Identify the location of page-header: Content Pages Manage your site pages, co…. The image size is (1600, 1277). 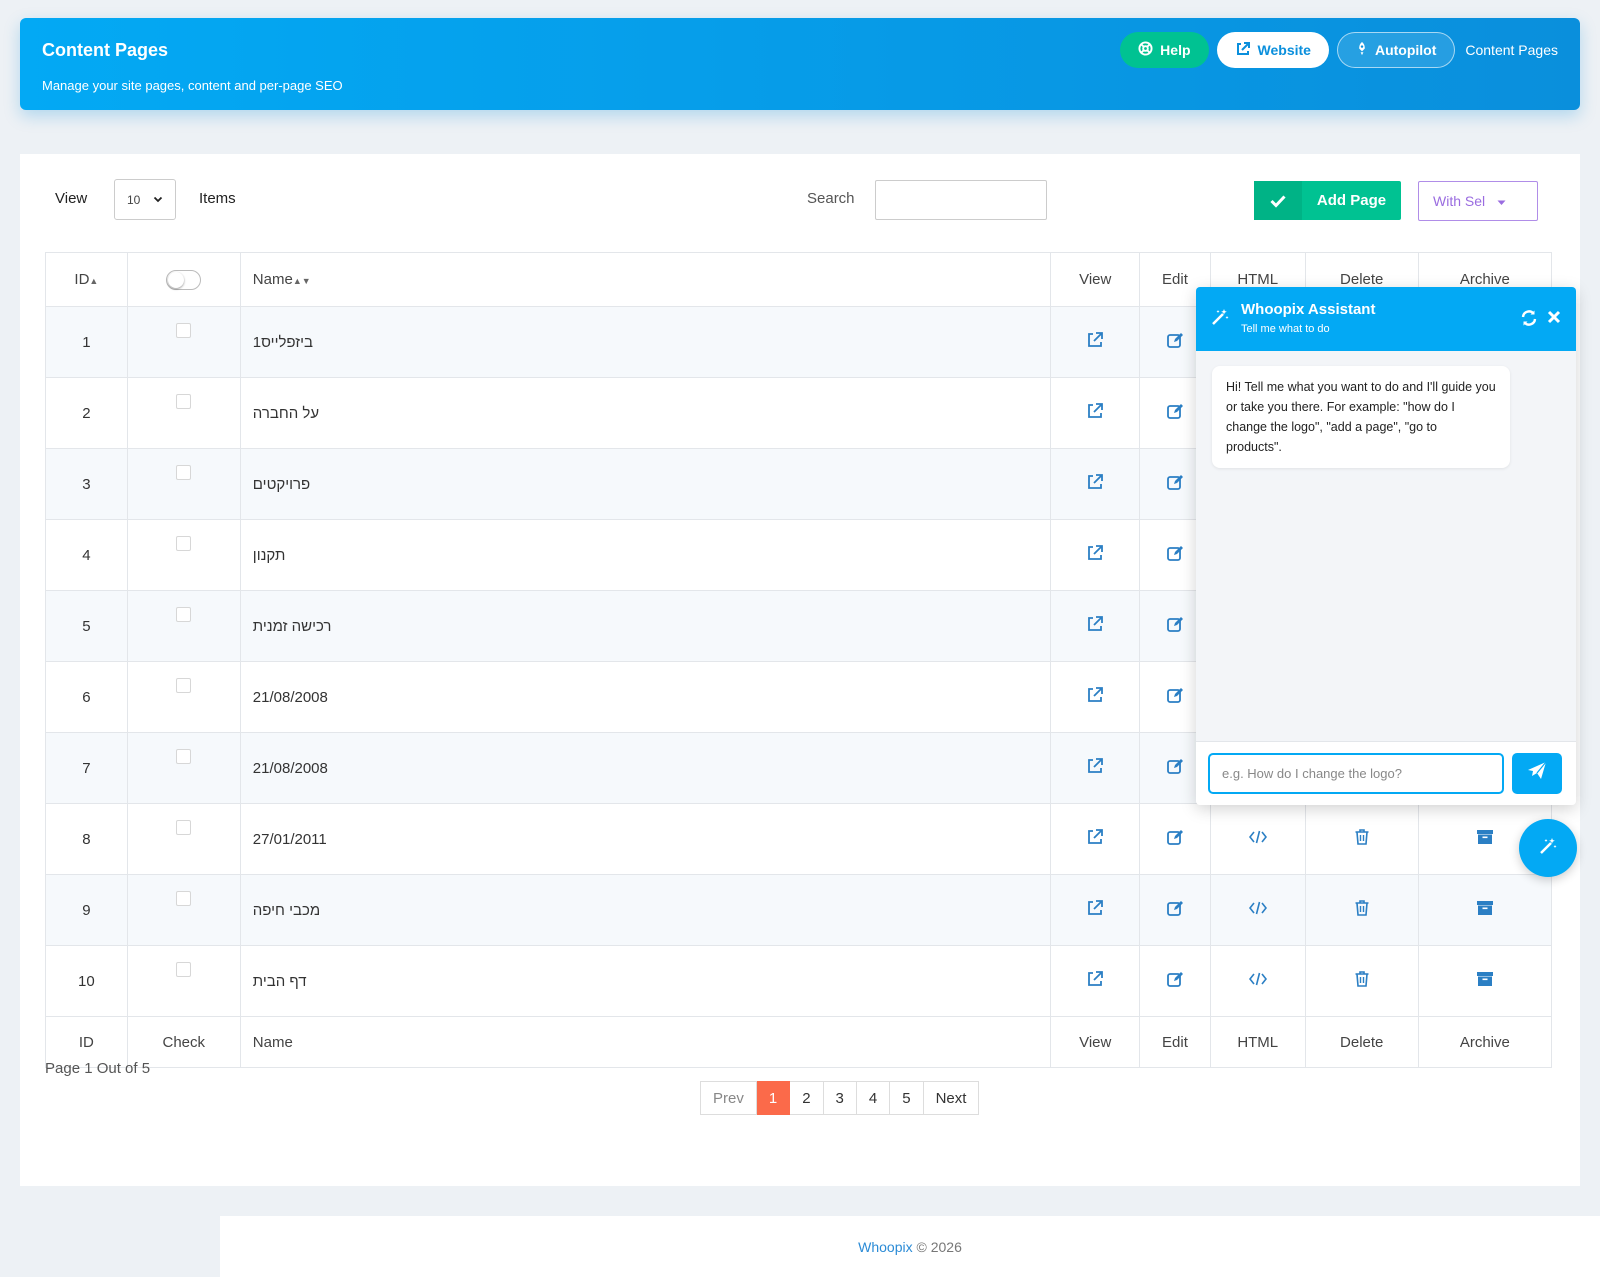
(800, 64).